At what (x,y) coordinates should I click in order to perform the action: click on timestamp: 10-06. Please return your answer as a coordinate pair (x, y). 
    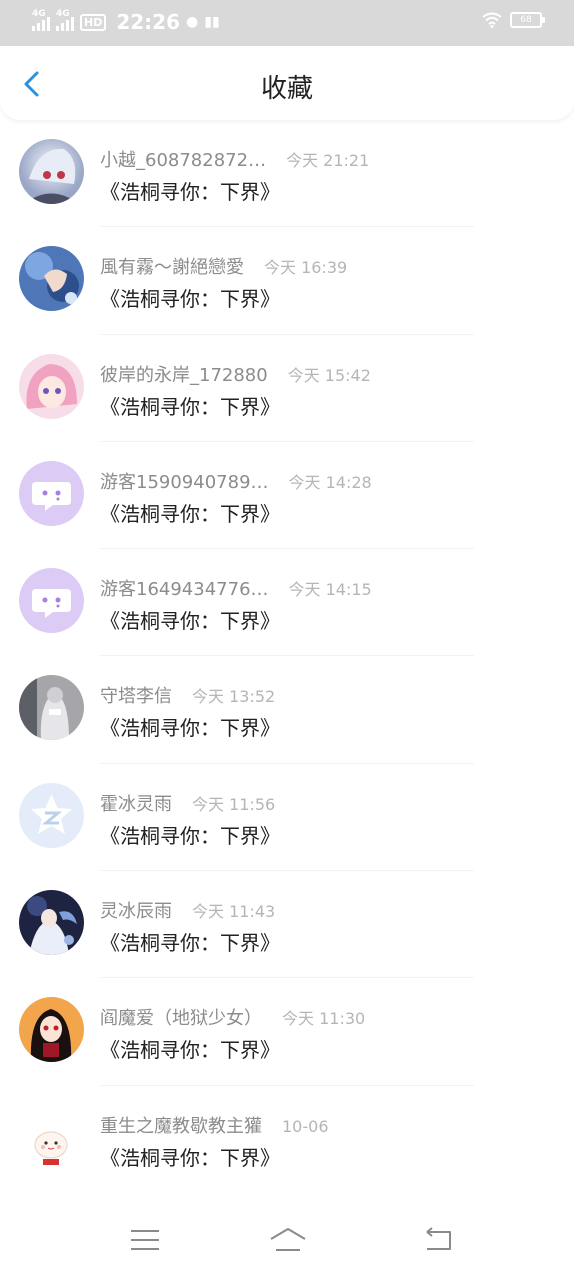
    Looking at the image, I should click on (305, 1126).